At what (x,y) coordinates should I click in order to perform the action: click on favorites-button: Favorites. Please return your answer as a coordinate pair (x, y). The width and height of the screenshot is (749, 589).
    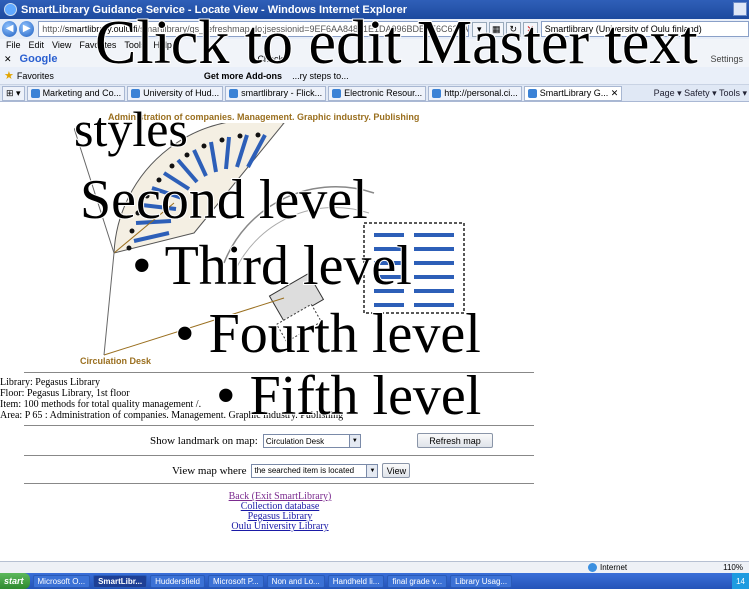
    Looking at the image, I should click on (35, 76).